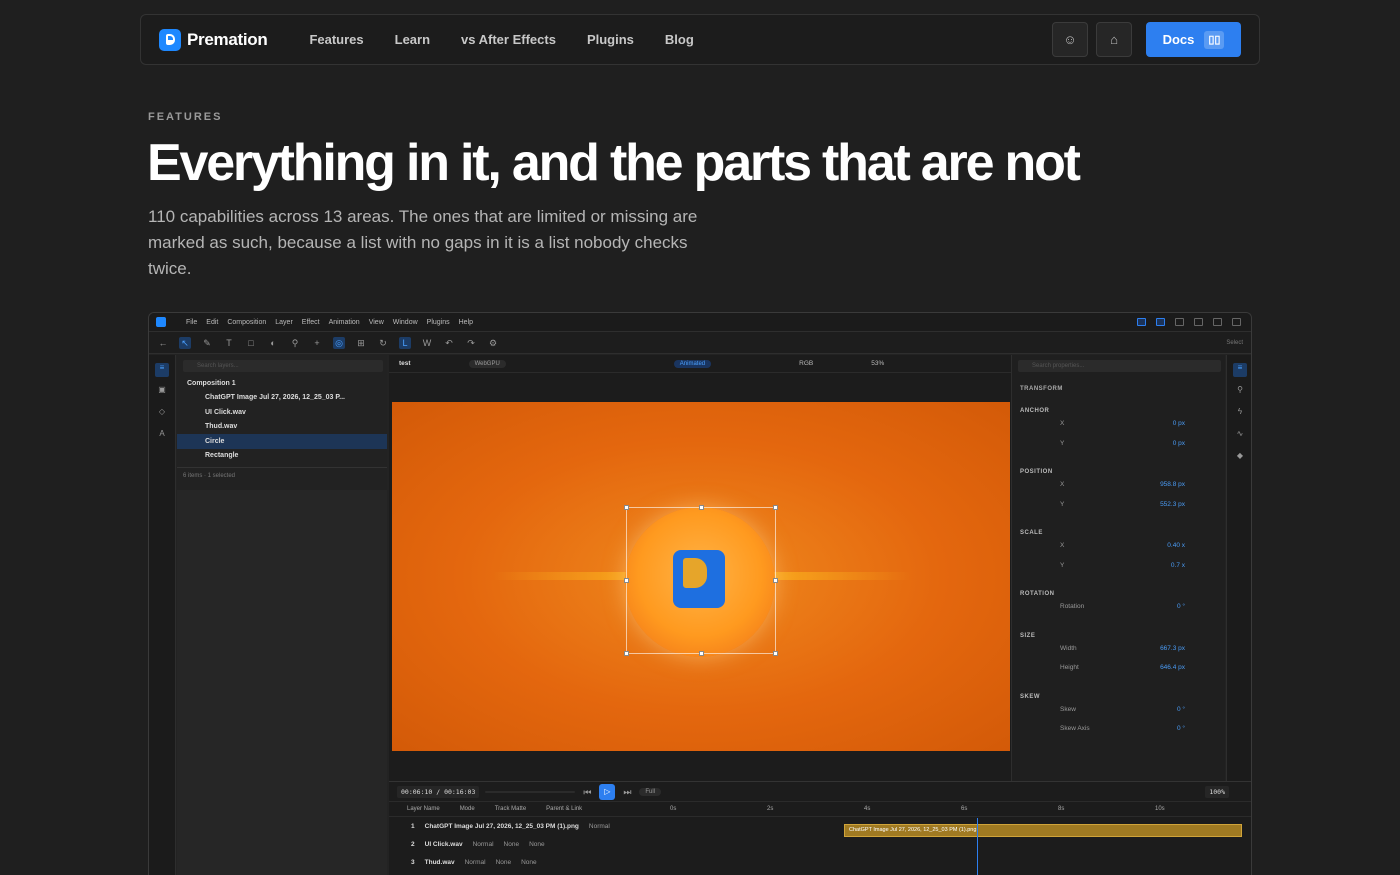  What do you see at coordinates (295, 343) in the screenshot?
I see `link-tool-icon: ⚲` at bounding box center [295, 343].